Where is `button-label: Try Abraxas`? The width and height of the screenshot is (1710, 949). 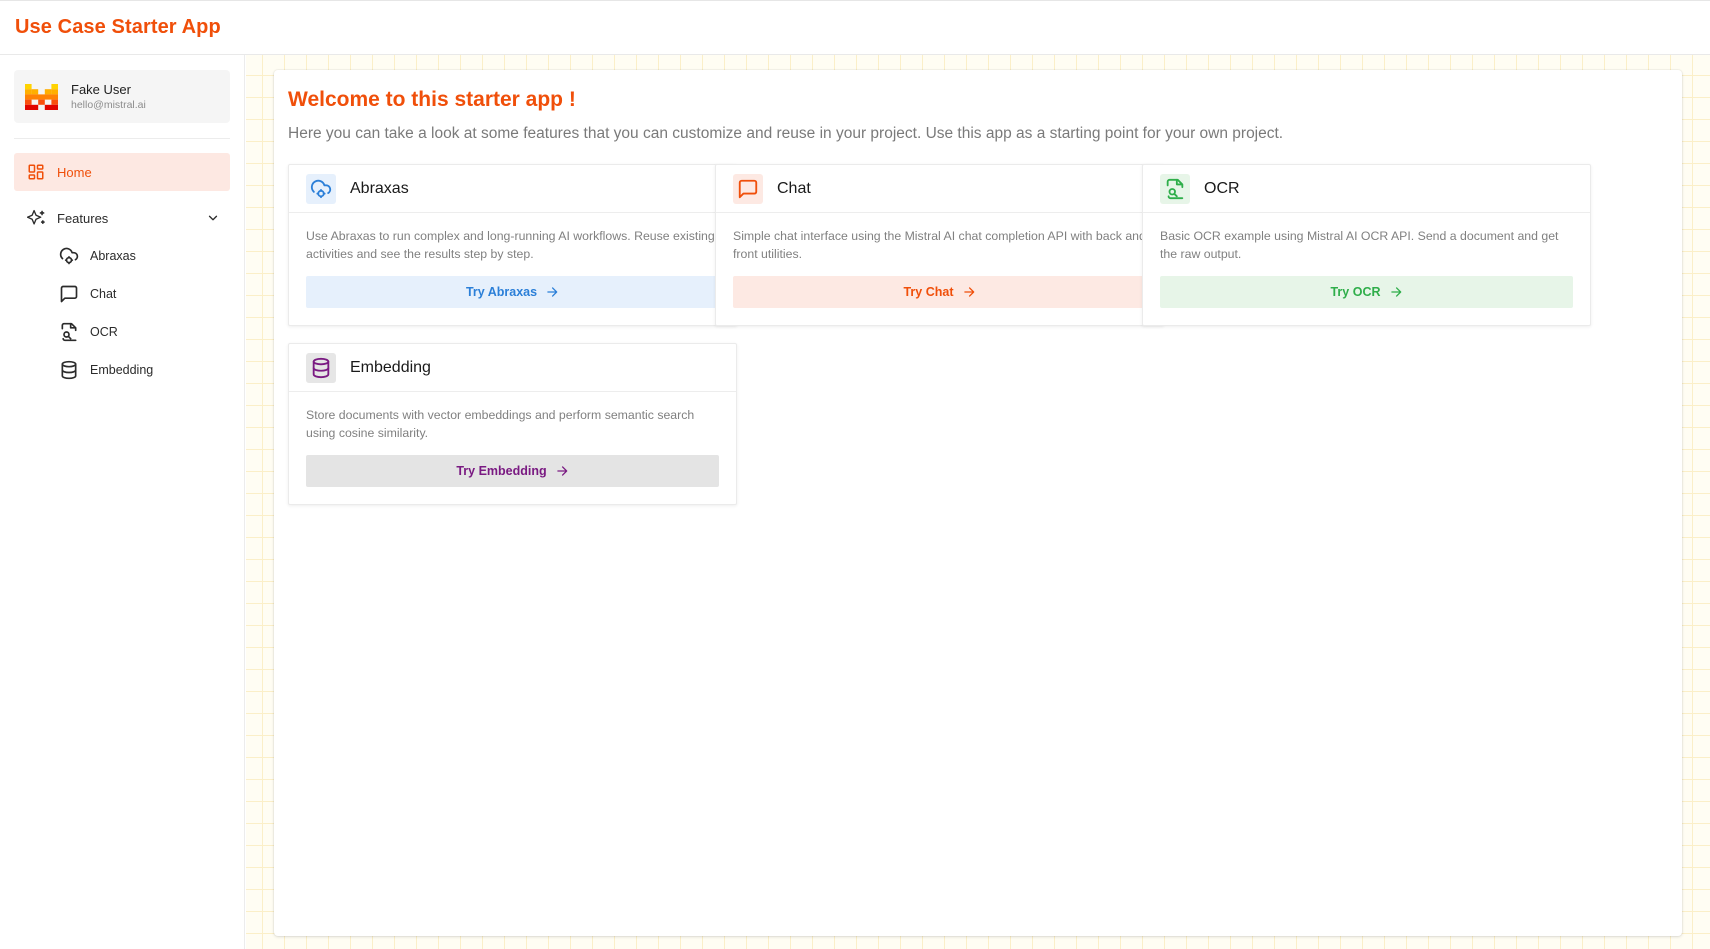 button-label: Try Abraxas is located at coordinates (501, 292).